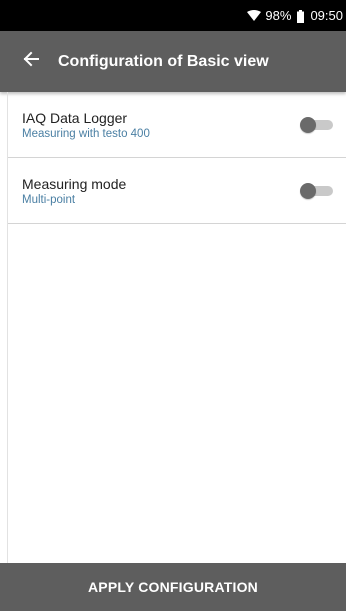  I want to click on apply-configuration-button: APPLY CONFIGURATION, so click(173, 587).